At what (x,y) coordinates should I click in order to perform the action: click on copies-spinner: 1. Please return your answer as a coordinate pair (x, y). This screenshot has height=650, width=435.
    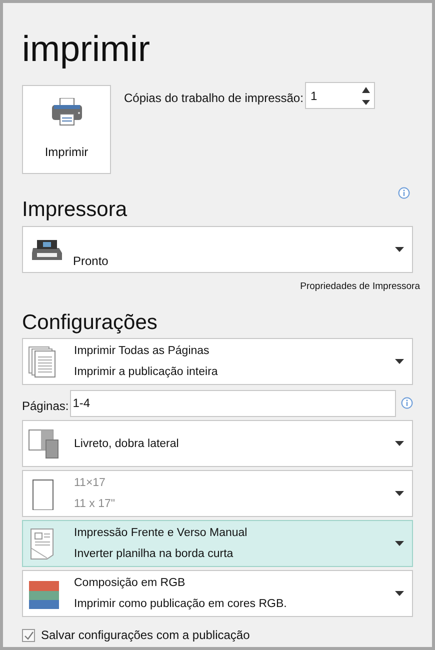
    Looking at the image, I should click on (340, 95).